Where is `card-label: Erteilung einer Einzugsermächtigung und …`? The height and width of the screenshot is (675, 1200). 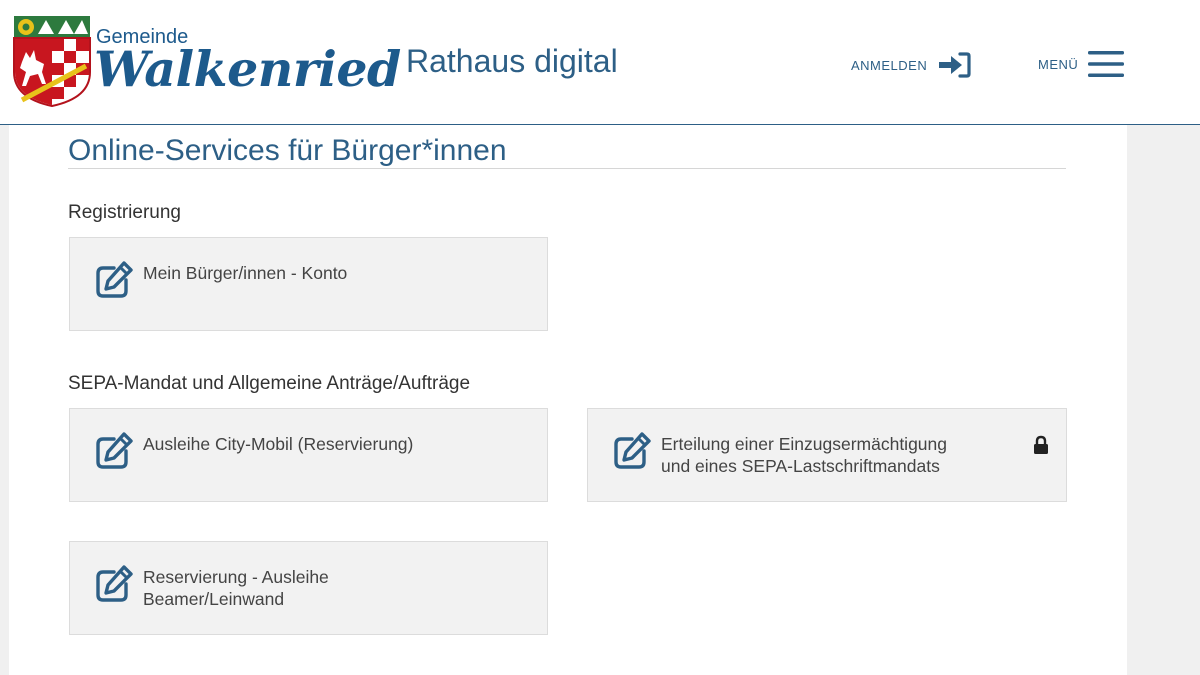
card-label: Erteilung einer Einzugsermächtigung und … is located at coordinates (804, 455).